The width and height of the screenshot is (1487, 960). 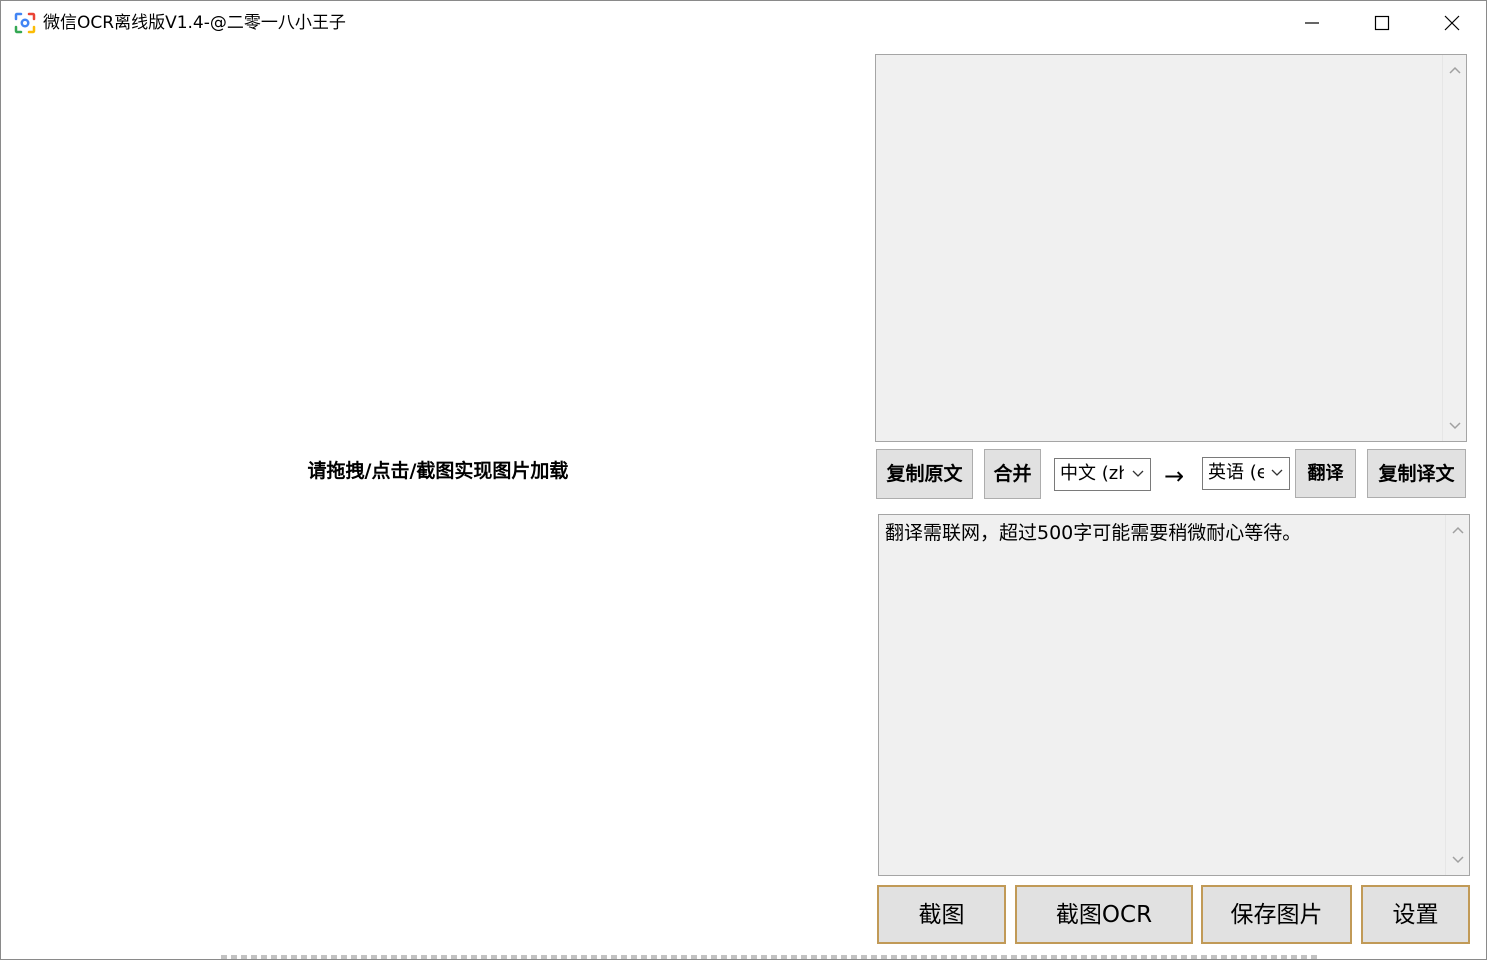 I want to click on status-strip, so click(x=771, y=957).